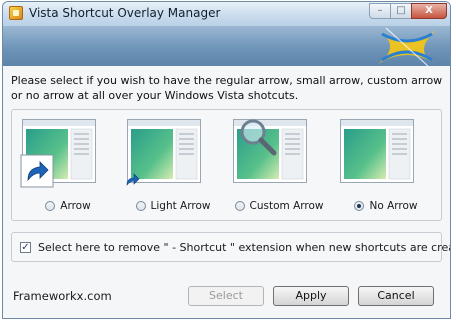 The width and height of the screenshot is (456, 322). What do you see at coordinates (311, 296) in the screenshot?
I see `apply-button: Apply` at bounding box center [311, 296].